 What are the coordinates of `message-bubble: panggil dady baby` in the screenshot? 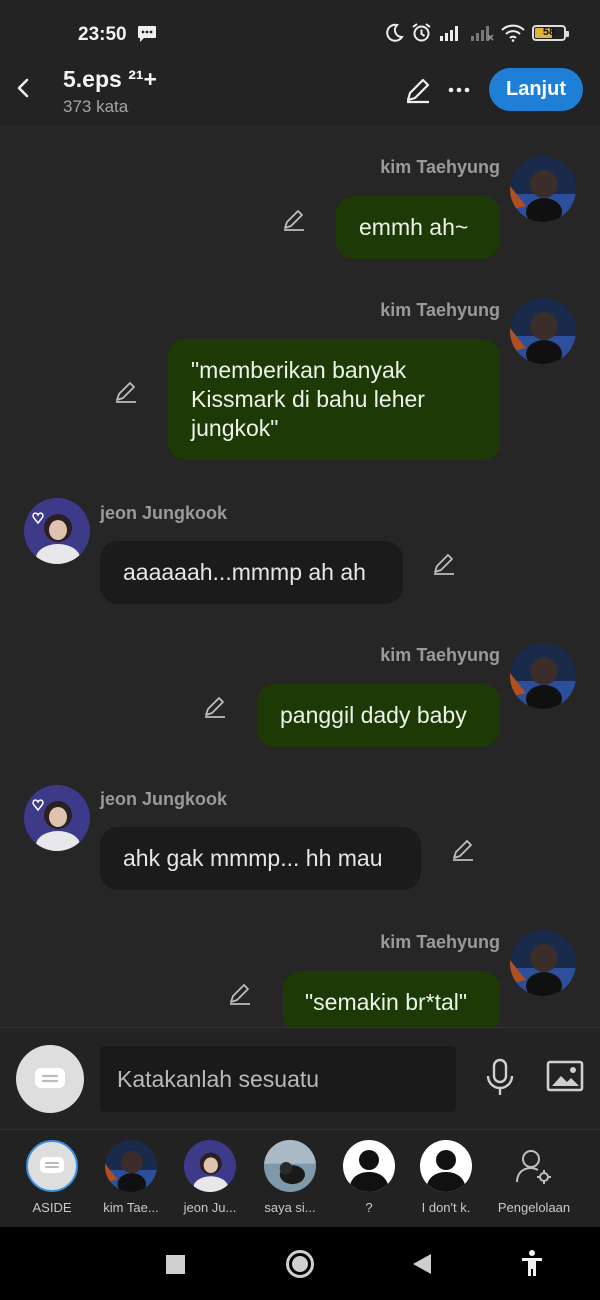 It's located at (378, 715).